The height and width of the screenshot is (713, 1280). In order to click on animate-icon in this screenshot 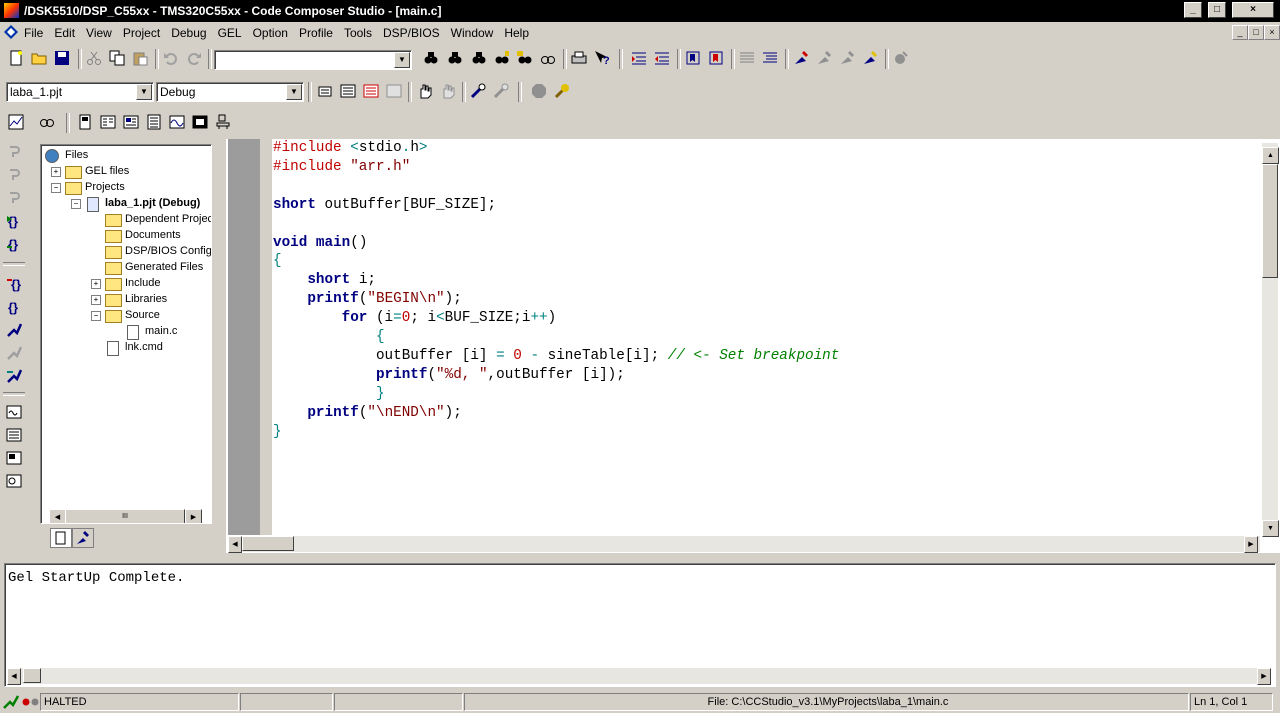, I will do `click(14, 330)`.